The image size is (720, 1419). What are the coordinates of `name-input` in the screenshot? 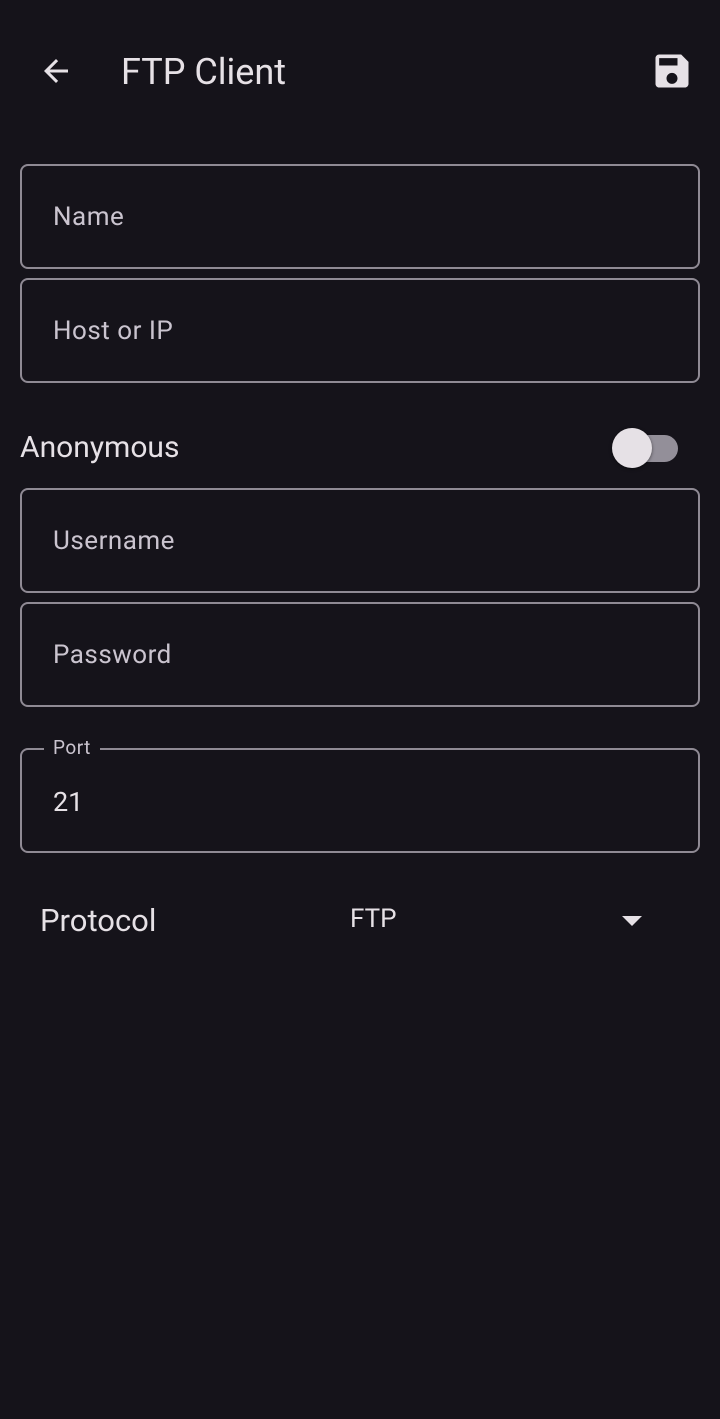 It's located at (360, 216).